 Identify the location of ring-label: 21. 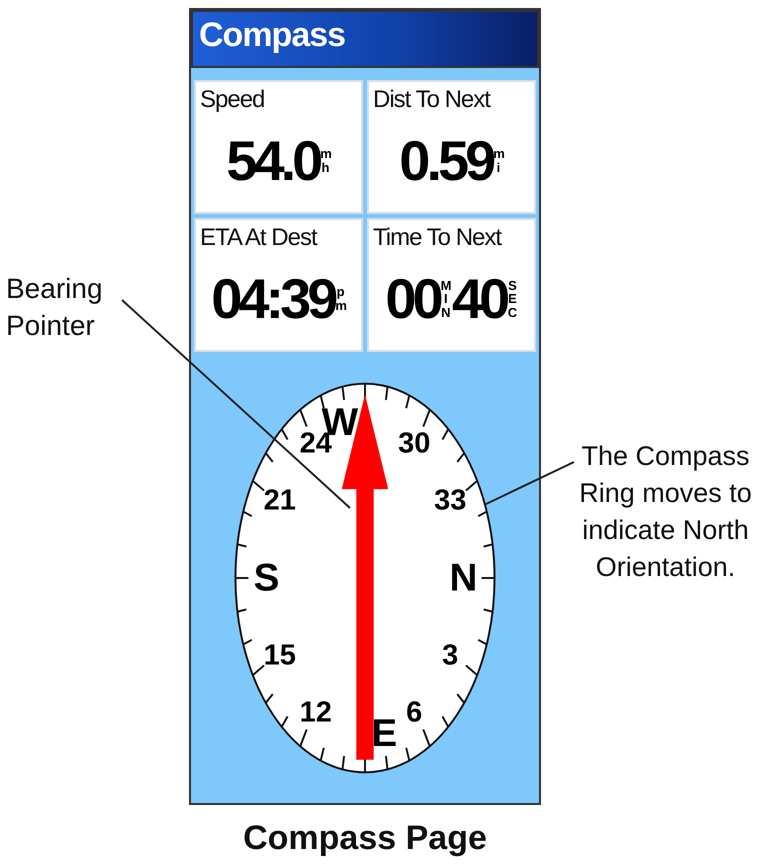
(280, 500).